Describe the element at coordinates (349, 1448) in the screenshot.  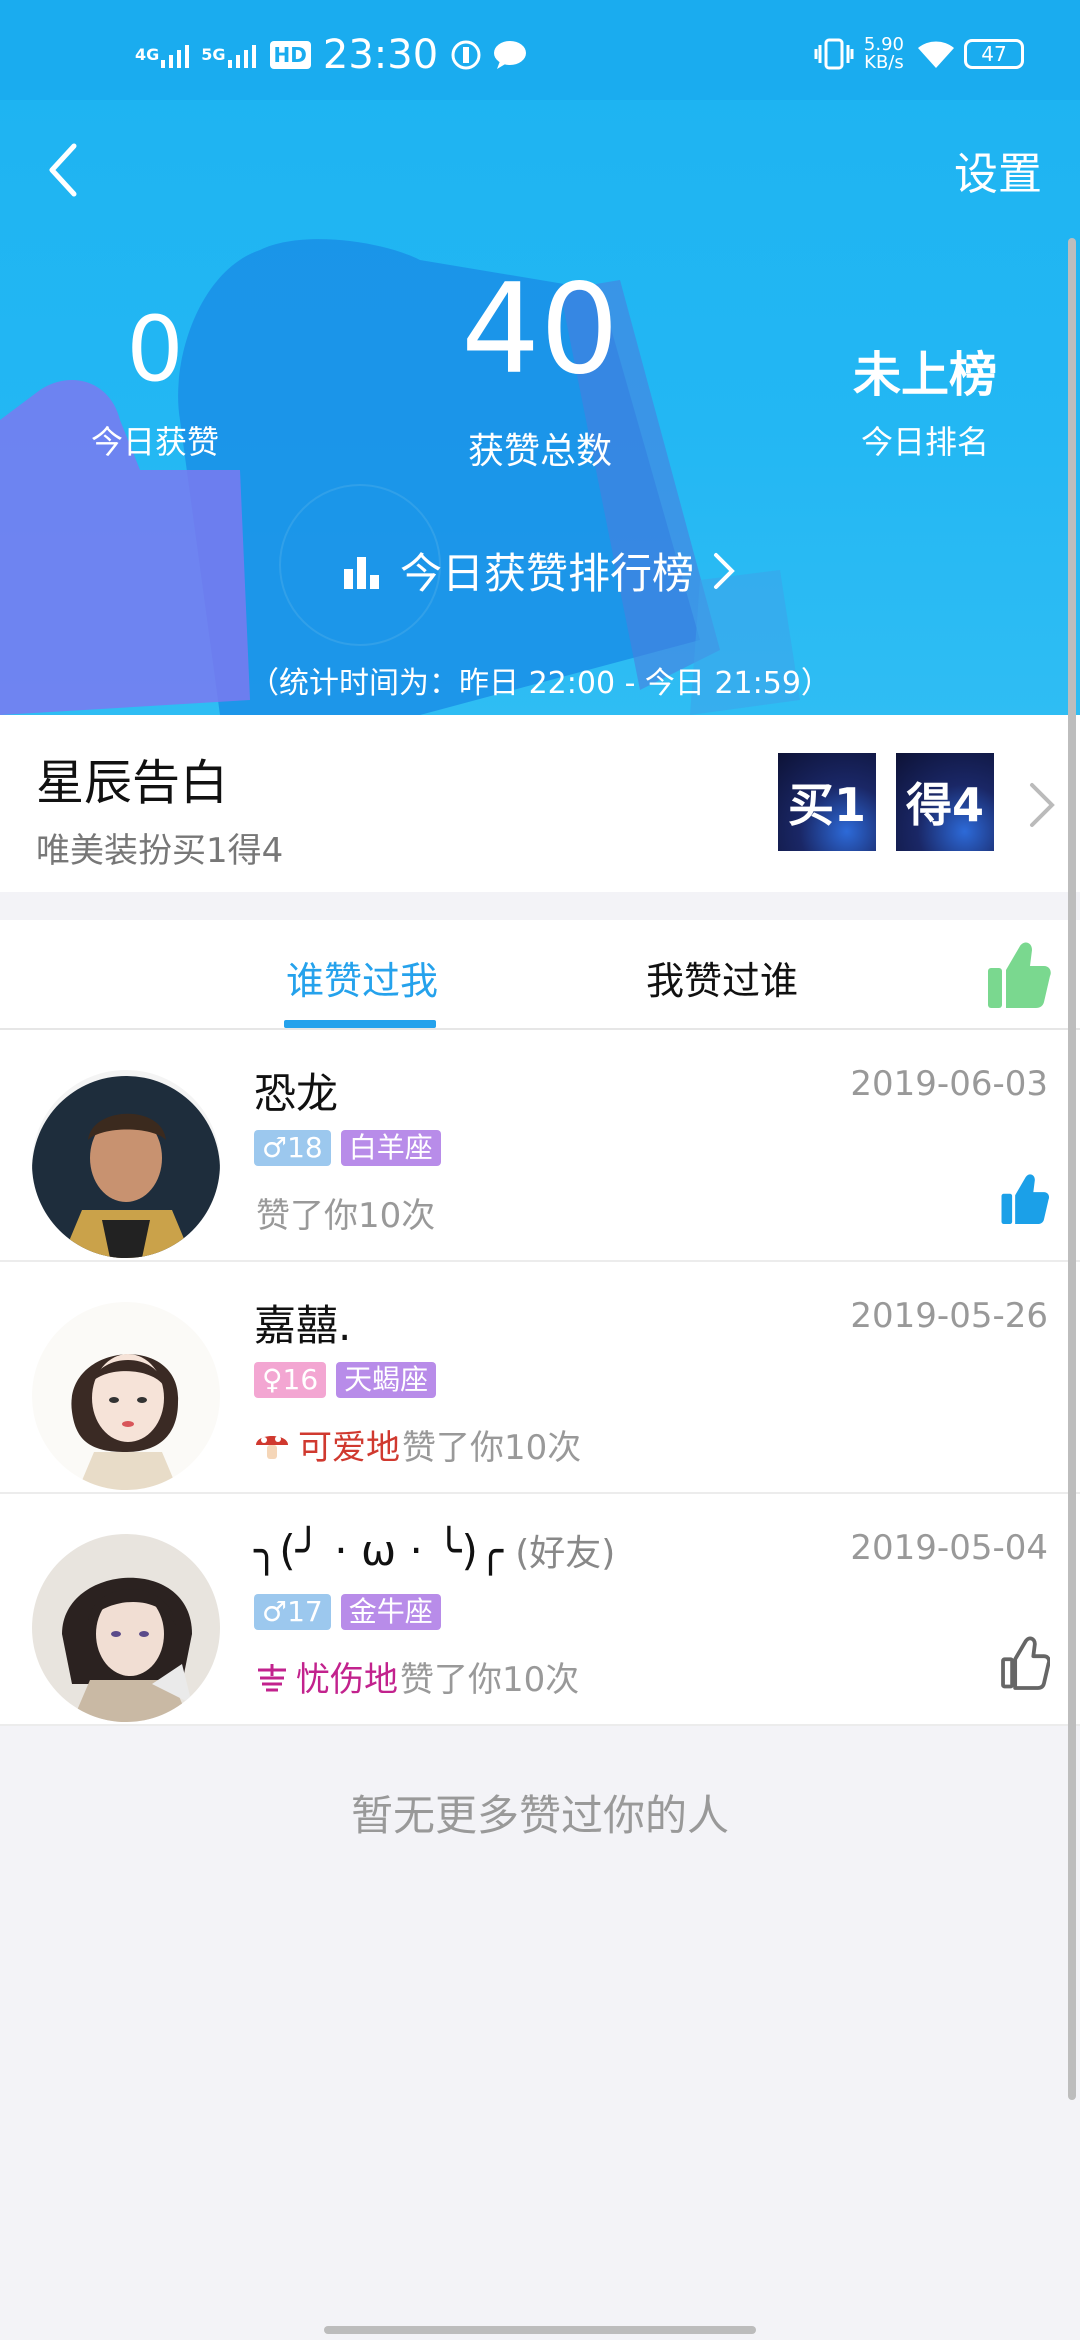
I see `like-prefix: 可爱地` at that location.